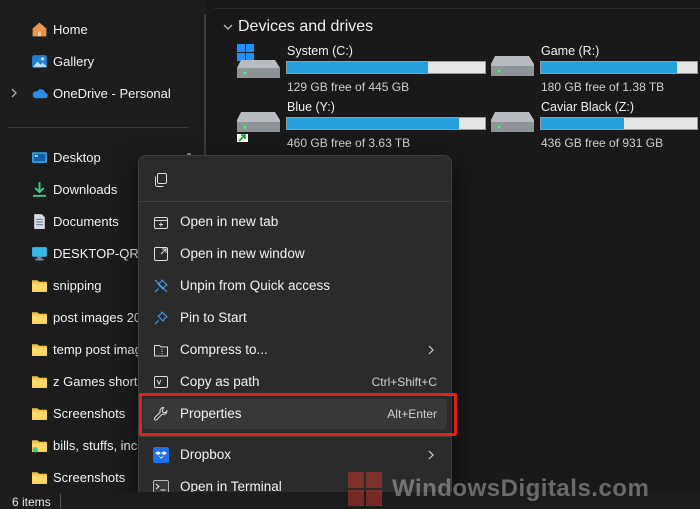 The width and height of the screenshot is (700, 509). I want to click on sidebar-item-label: Home, so click(70, 29).